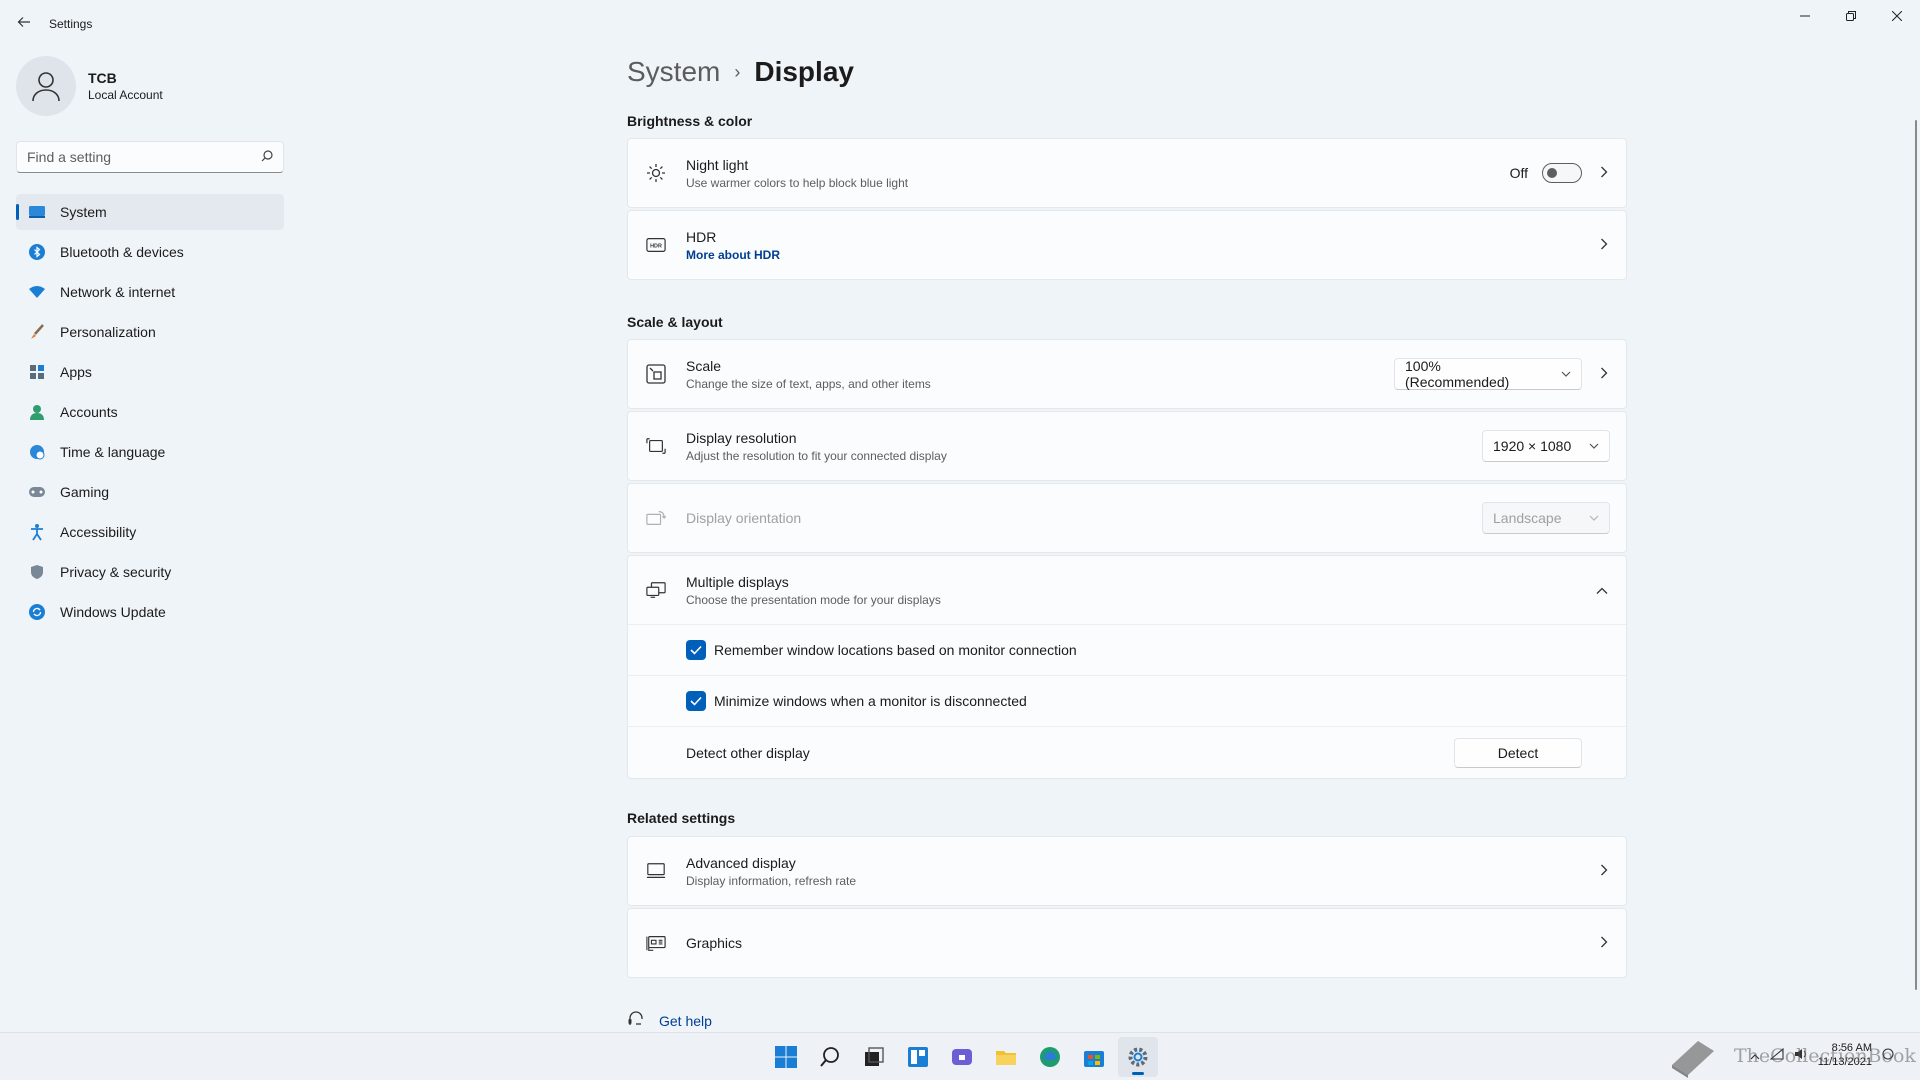 This screenshot has height=1080, width=1920. I want to click on breadcrumb: System › Display, so click(740, 72).